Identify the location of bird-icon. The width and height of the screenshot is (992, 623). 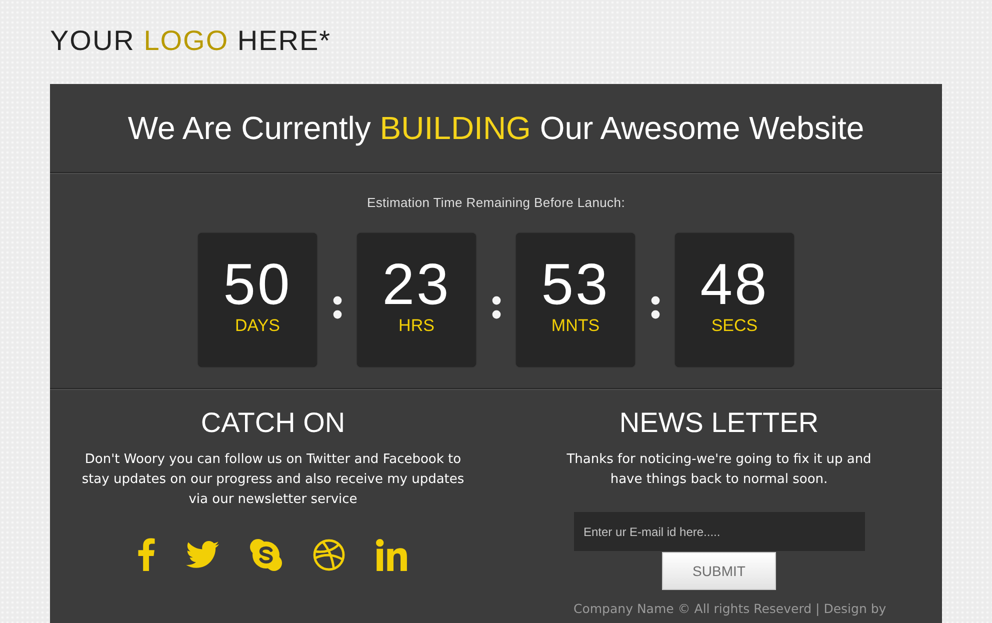
(202, 554).